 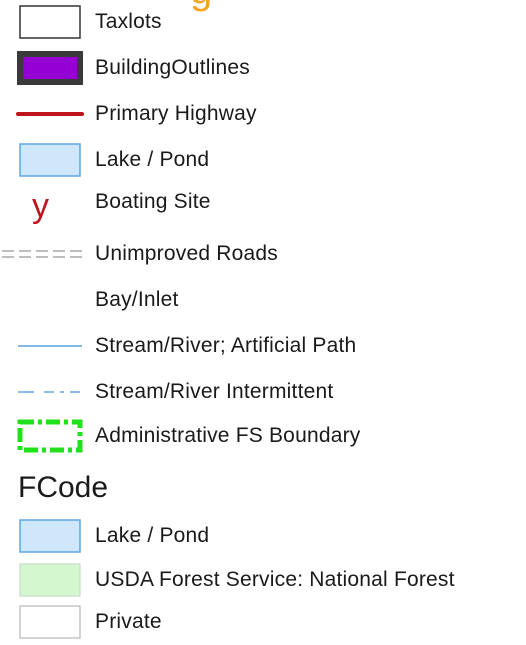 What do you see at coordinates (49, 114) in the screenshot?
I see `primary-highway-line-icon` at bounding box center [49, 114].